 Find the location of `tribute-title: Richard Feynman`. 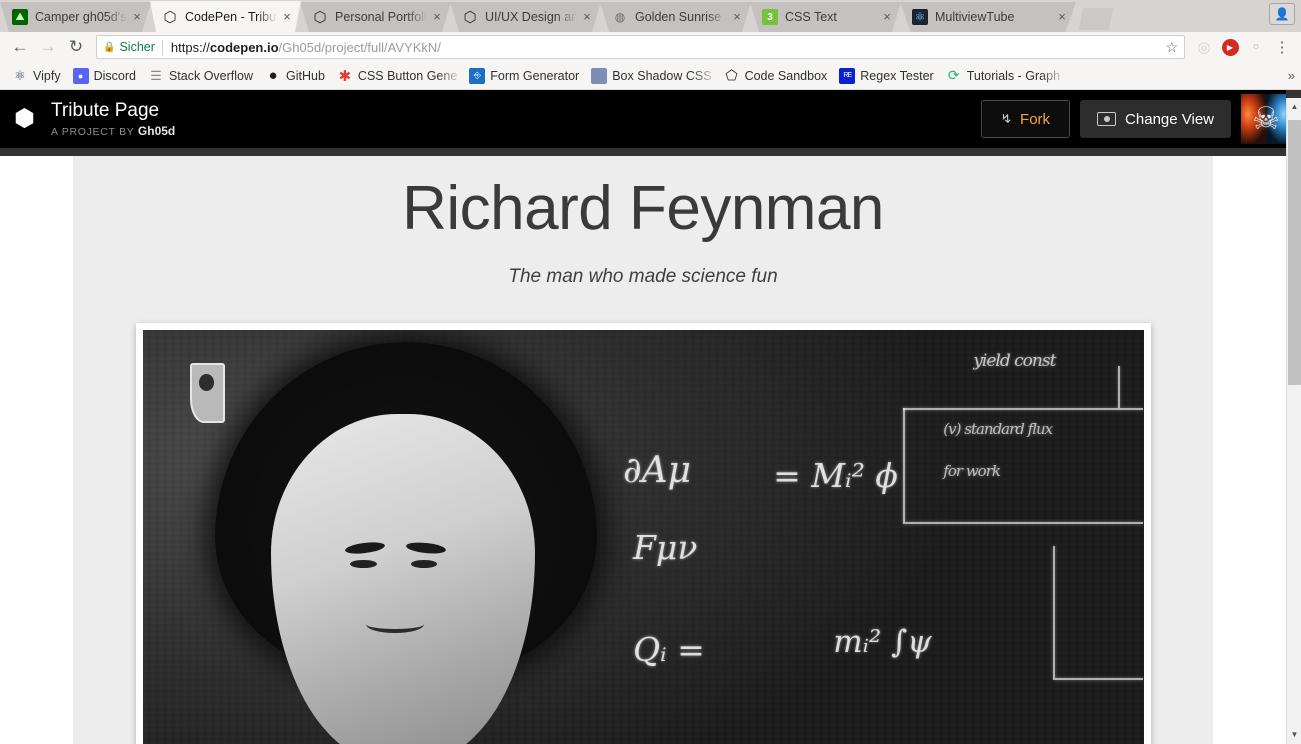

tribute-title: Richard Feynman is located at coordinates (643, 208).